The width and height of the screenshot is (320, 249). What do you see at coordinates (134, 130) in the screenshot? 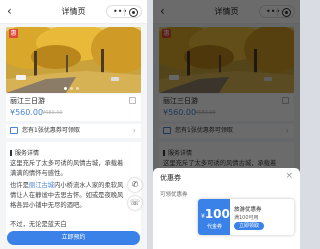
I see `chevron-right-icon: ›` at bounding box center [134, 130].